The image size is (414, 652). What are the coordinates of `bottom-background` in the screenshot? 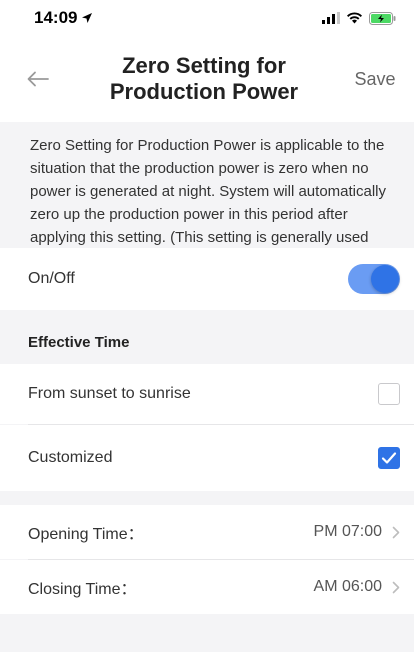 It's located at (207, 633).